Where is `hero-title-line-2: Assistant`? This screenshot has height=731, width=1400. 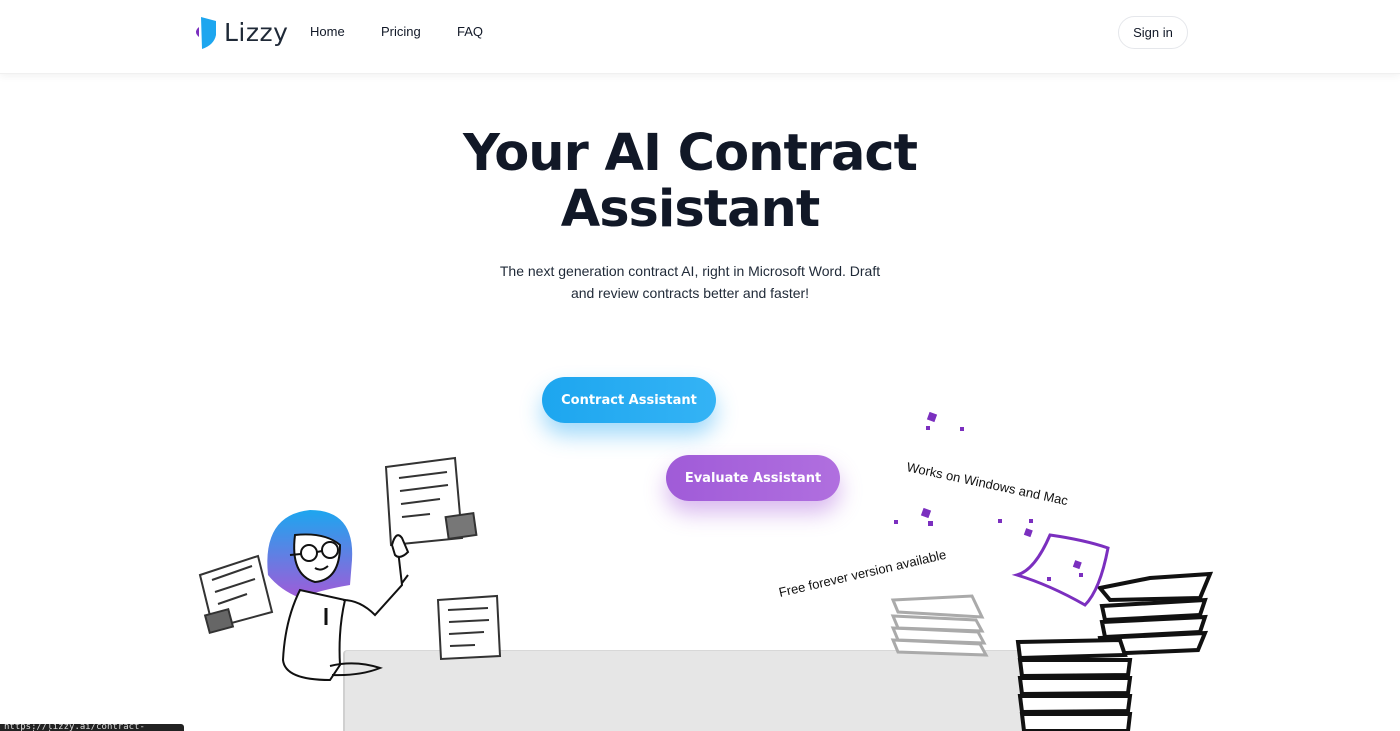 hero-title-line-2: Assistant is located at coordinates (690, 209).